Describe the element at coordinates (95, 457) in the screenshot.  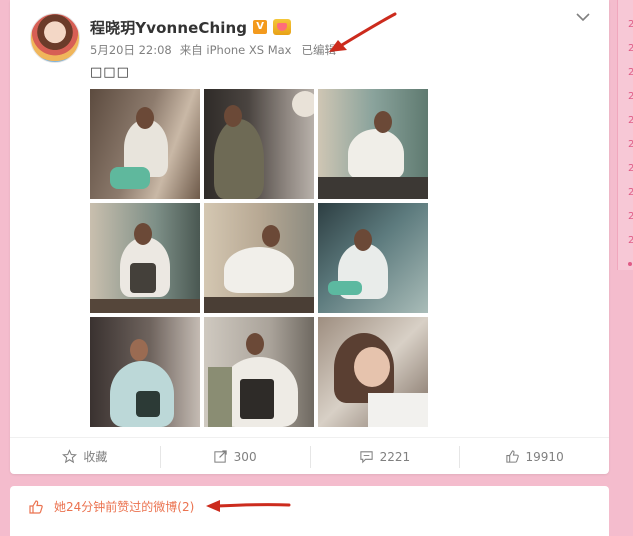
I see `favorite-label: 收藏` at that location.